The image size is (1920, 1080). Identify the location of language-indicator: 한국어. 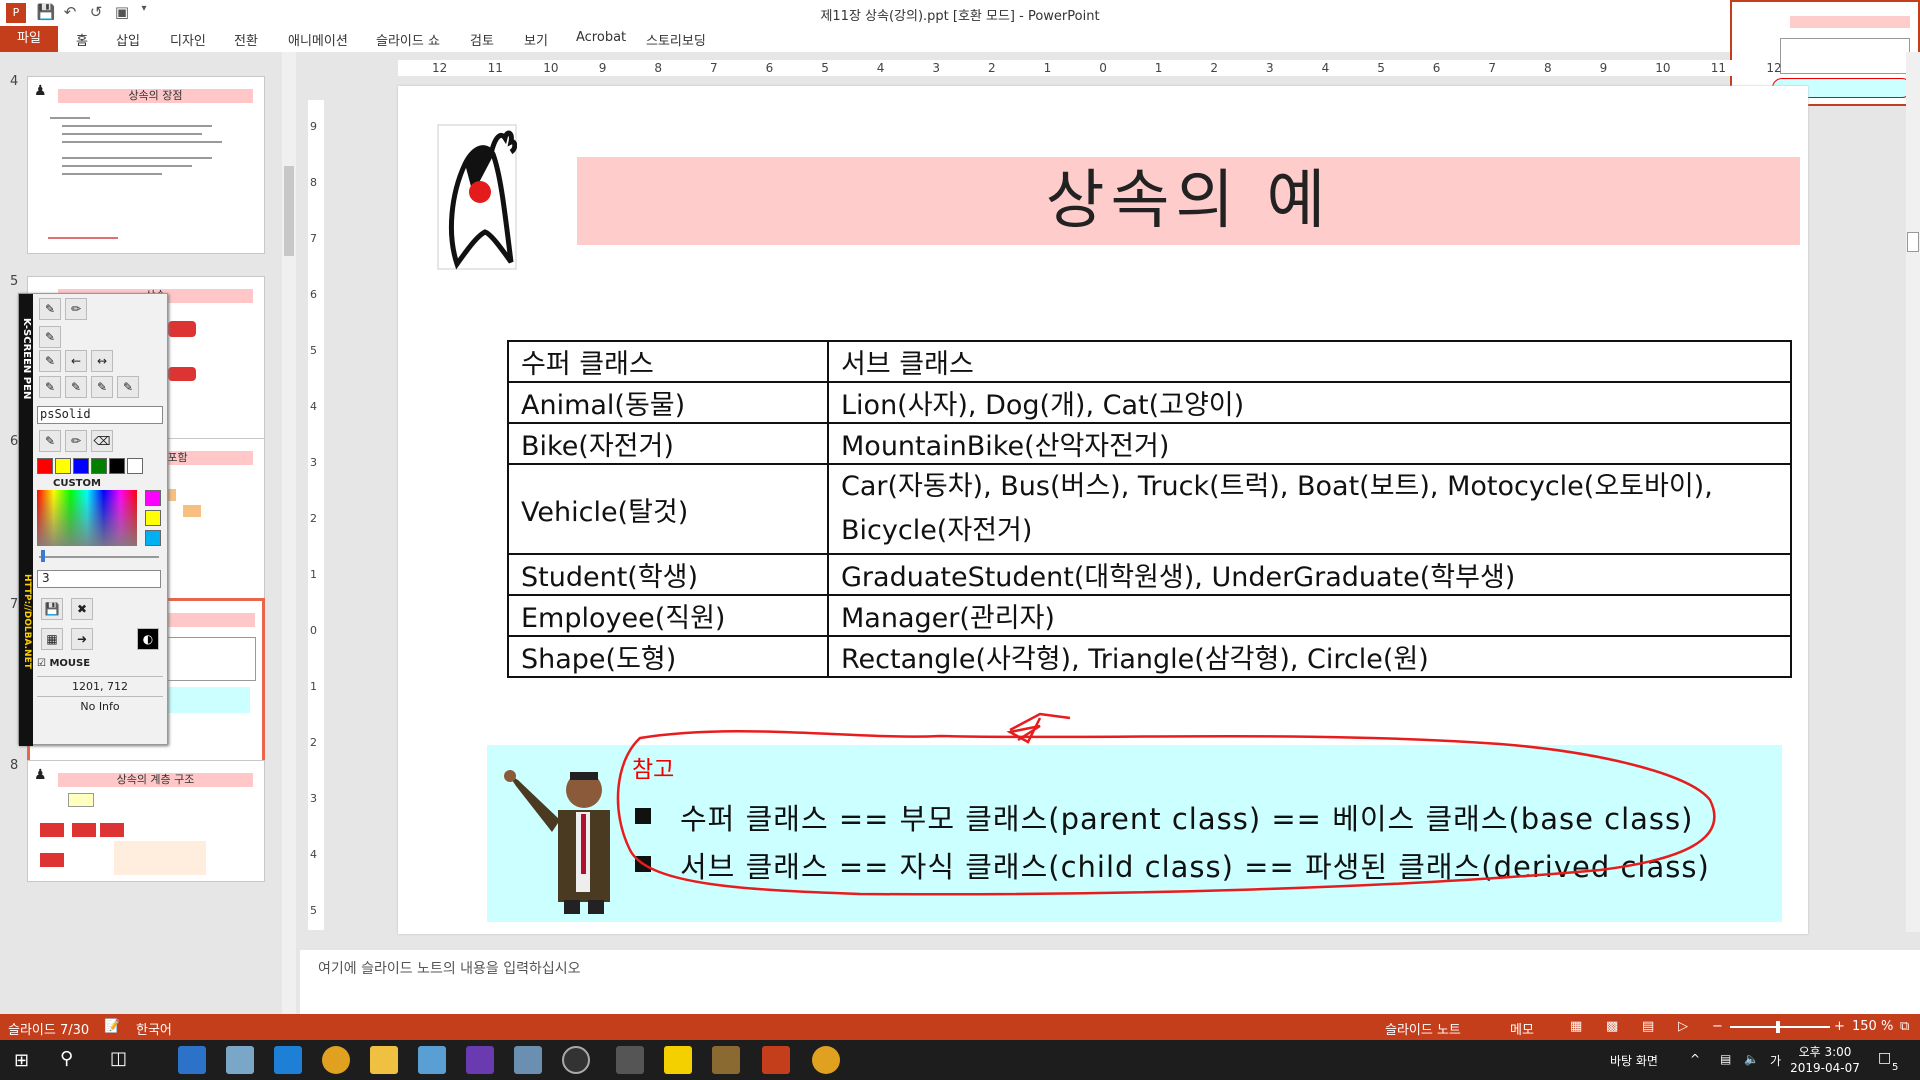
(154, 1028).